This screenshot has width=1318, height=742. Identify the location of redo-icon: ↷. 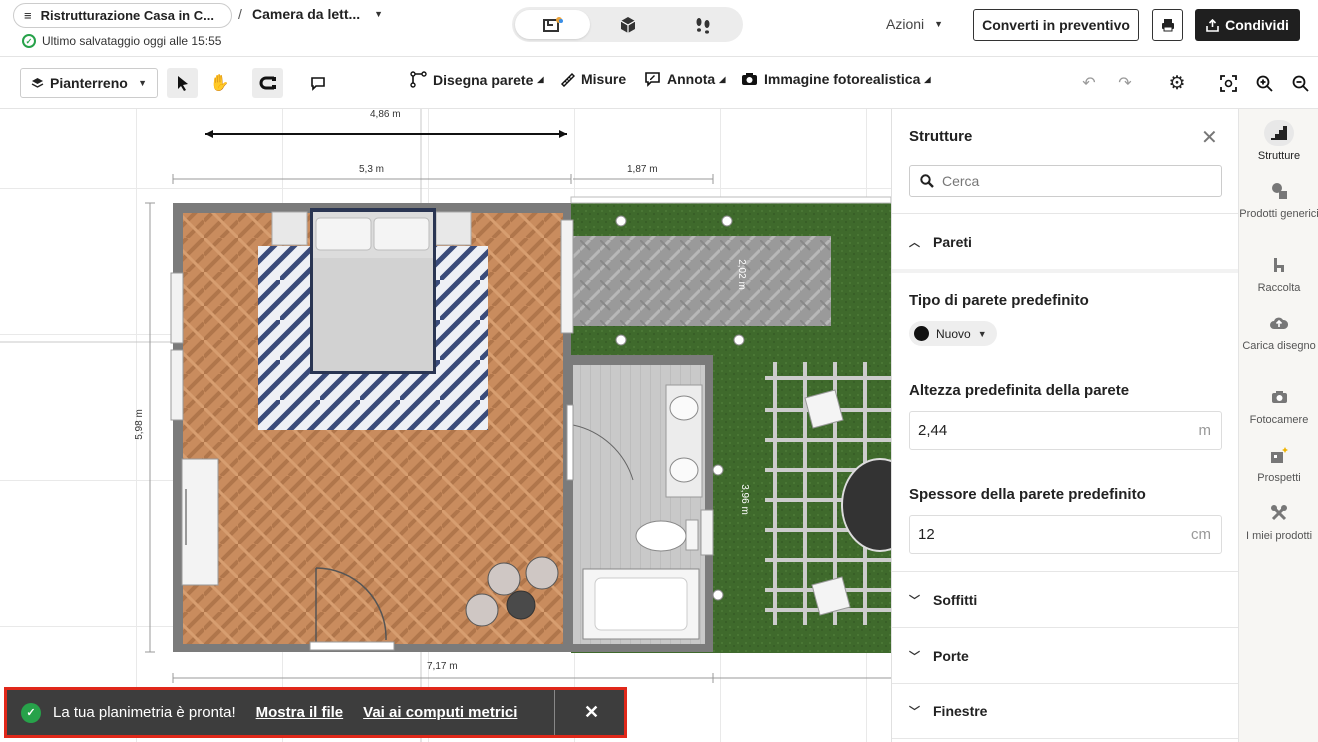
(1125, 83).